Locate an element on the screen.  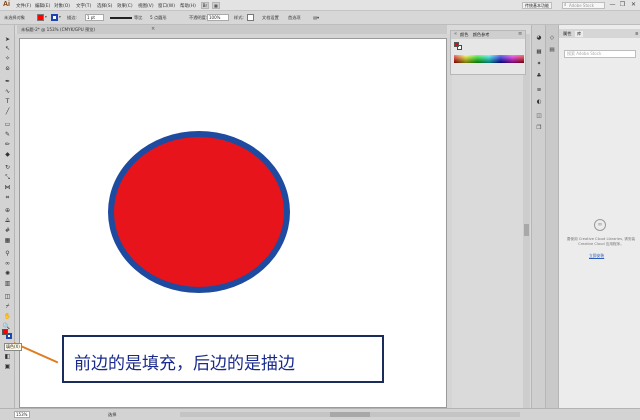
stroke-panel-icon: ≡ is located at coordinates (539, 90).